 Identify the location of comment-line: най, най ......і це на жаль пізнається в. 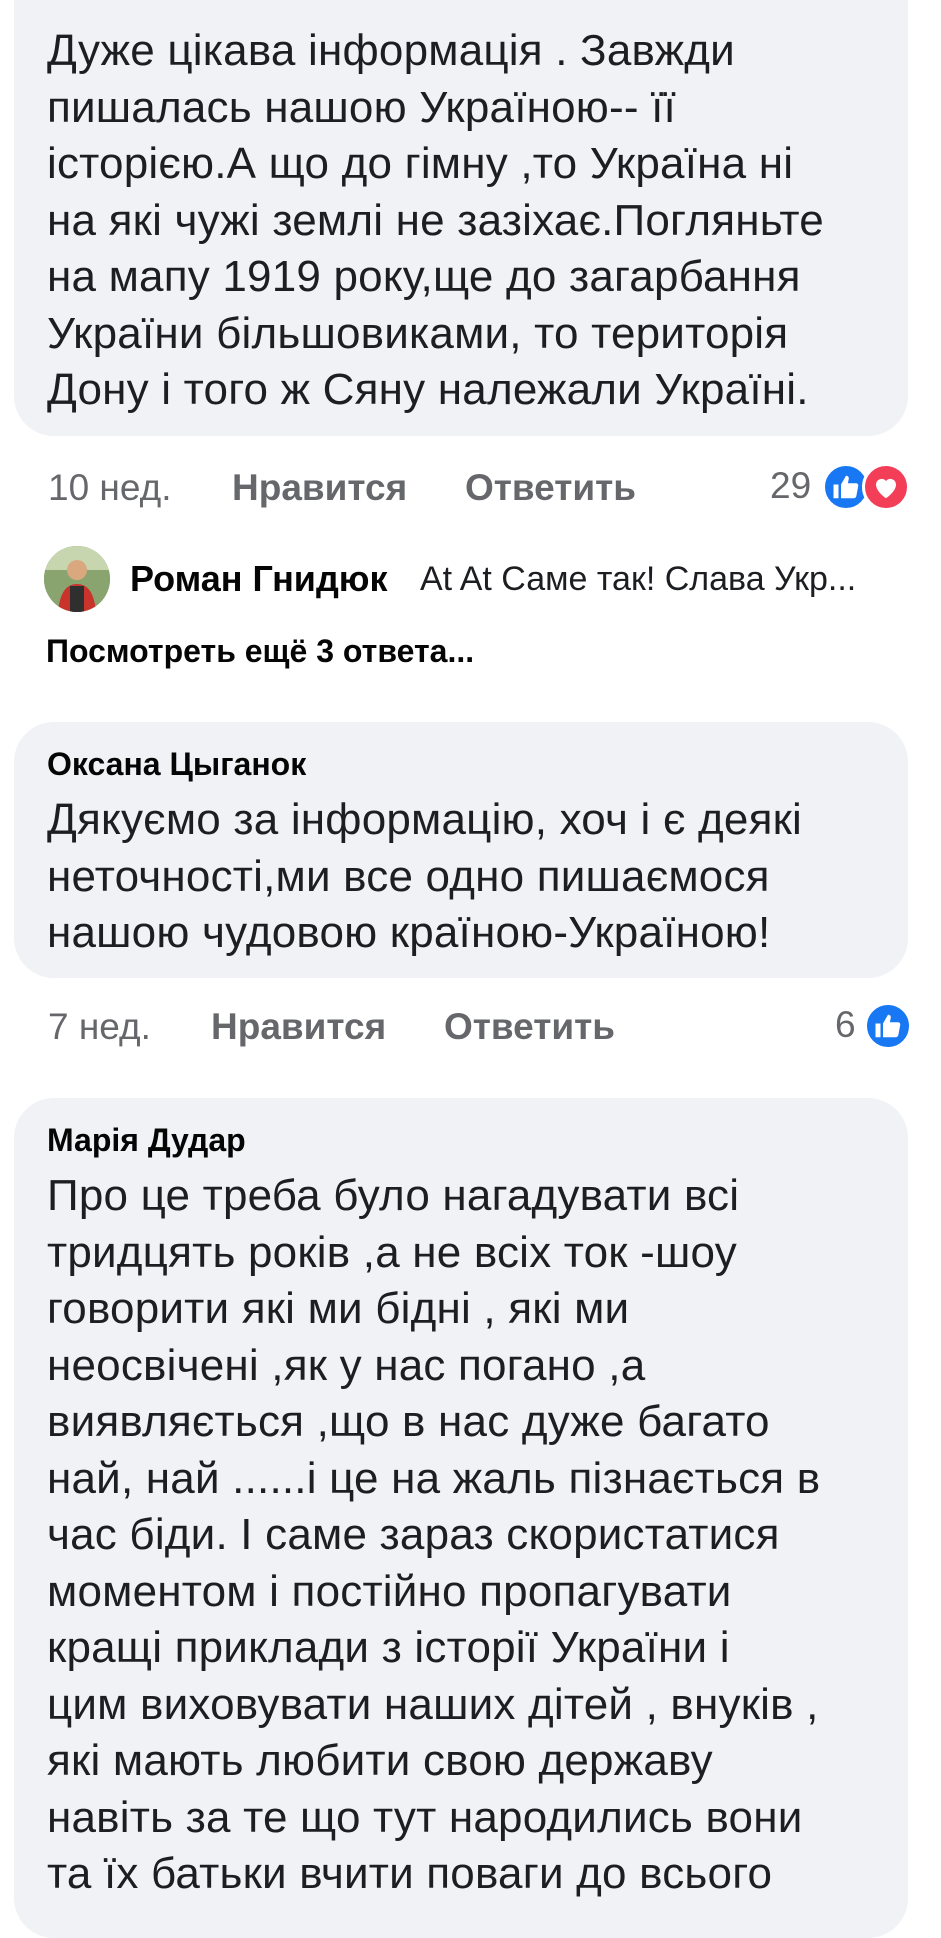
(434, 1478).